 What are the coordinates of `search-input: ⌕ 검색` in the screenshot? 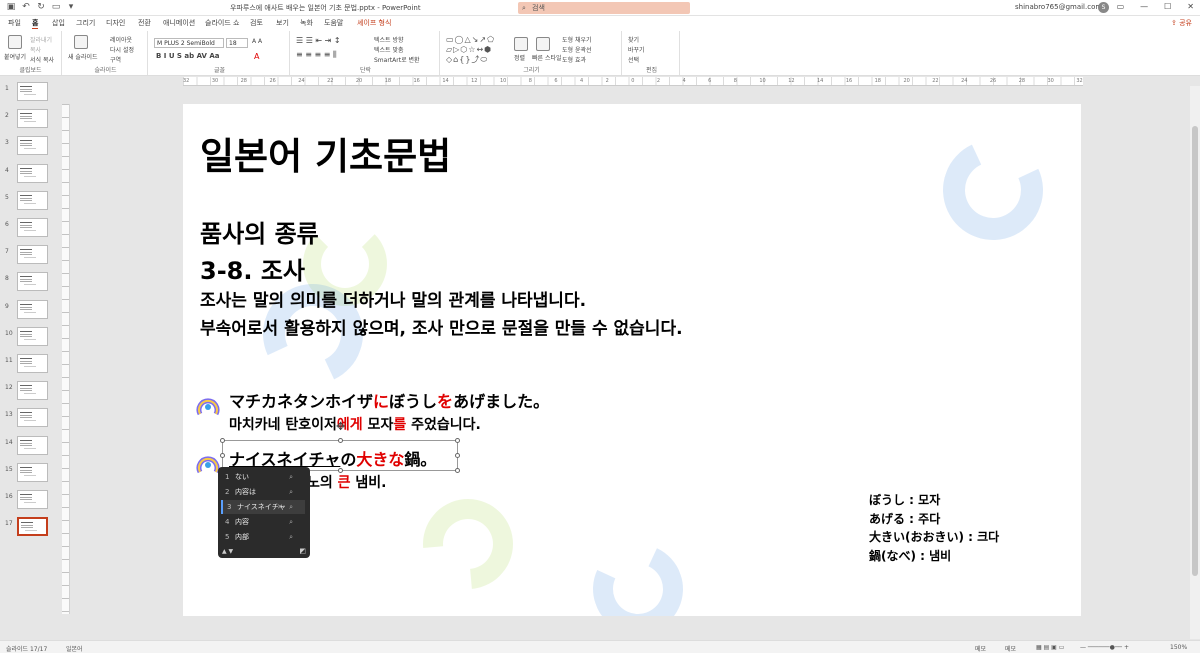 It's located at (604, 8).